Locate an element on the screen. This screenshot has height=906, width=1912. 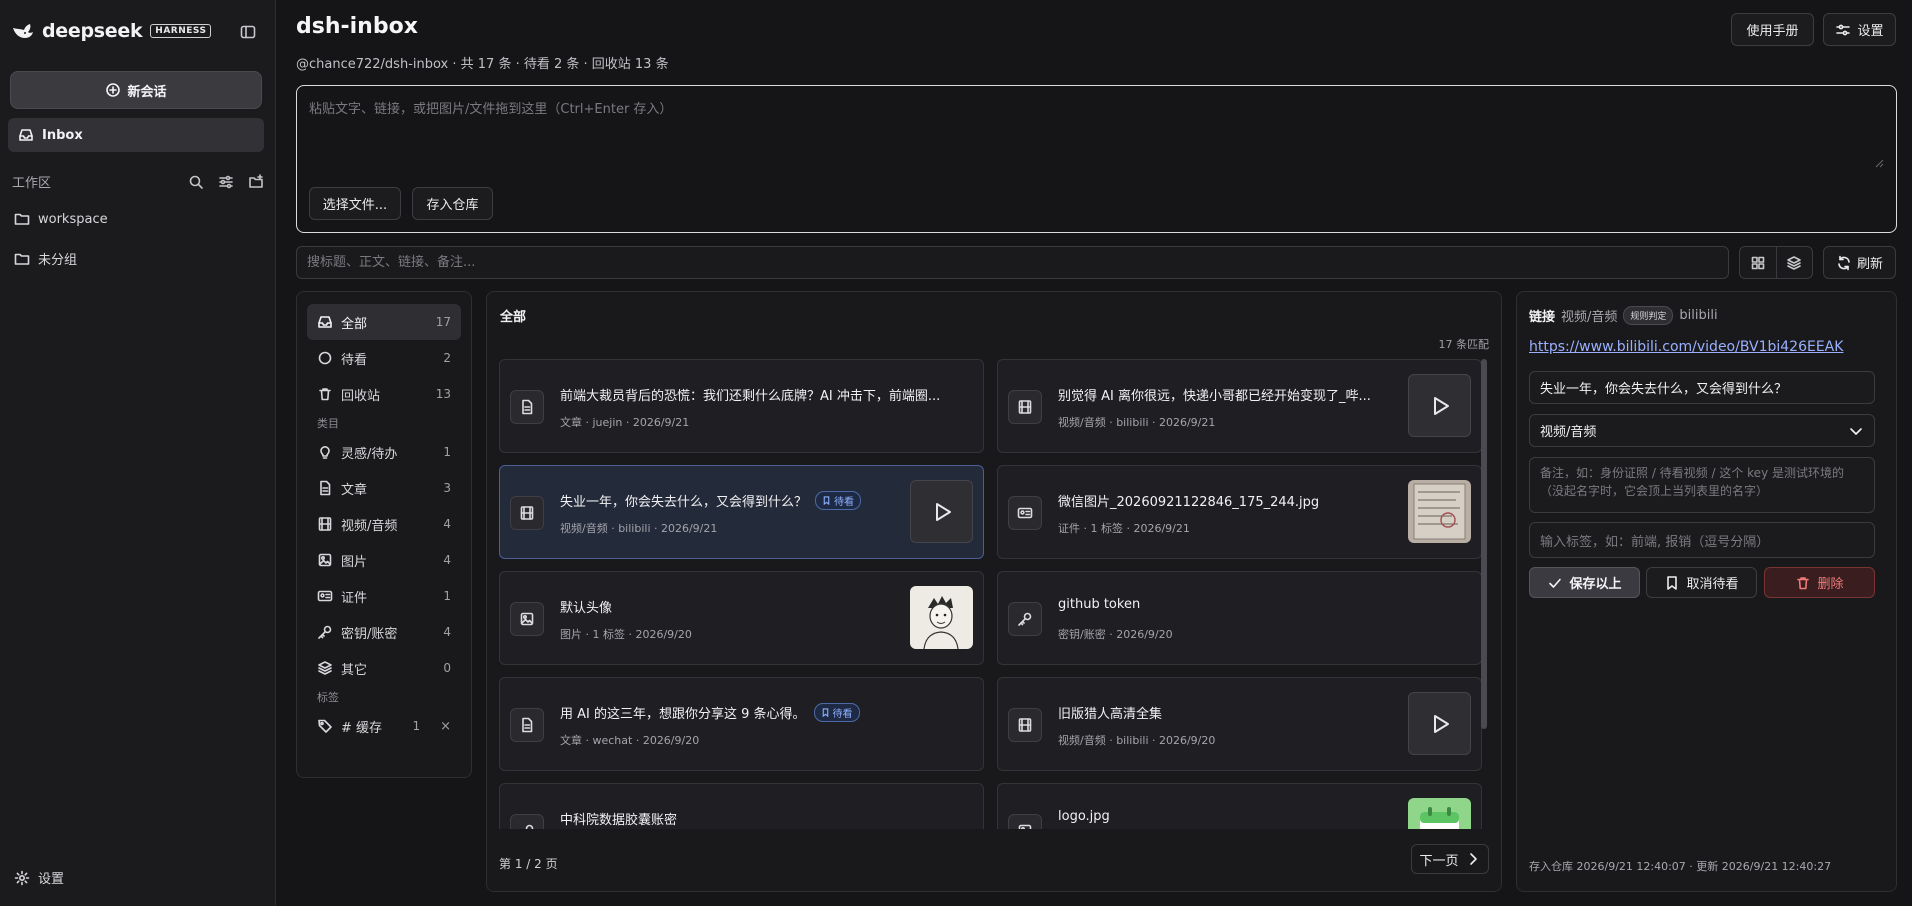
sidebar-folder-workspace: workspace is located at coordinates (61, 219).